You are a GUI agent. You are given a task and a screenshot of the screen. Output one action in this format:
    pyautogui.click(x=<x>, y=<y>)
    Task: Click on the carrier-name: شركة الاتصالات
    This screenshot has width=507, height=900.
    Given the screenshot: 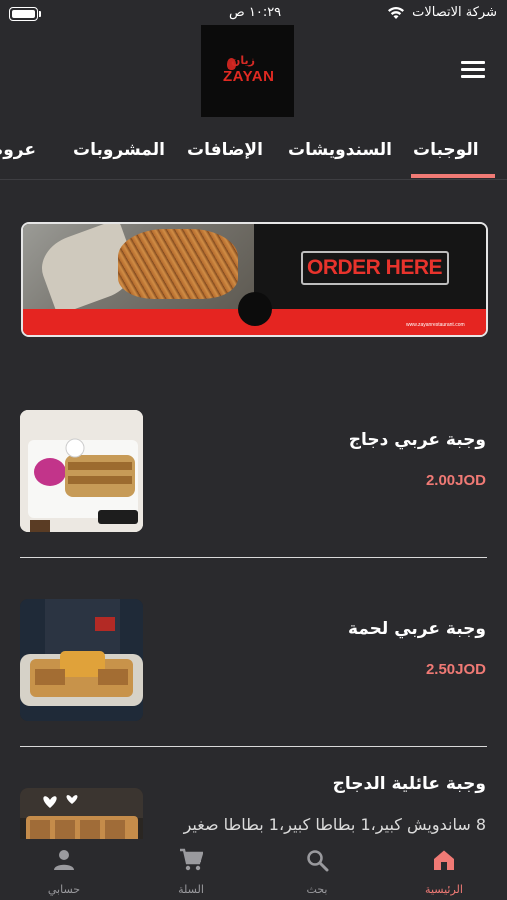 What is the action you would take?
    pyautogui.click(x=454, y=12)
    